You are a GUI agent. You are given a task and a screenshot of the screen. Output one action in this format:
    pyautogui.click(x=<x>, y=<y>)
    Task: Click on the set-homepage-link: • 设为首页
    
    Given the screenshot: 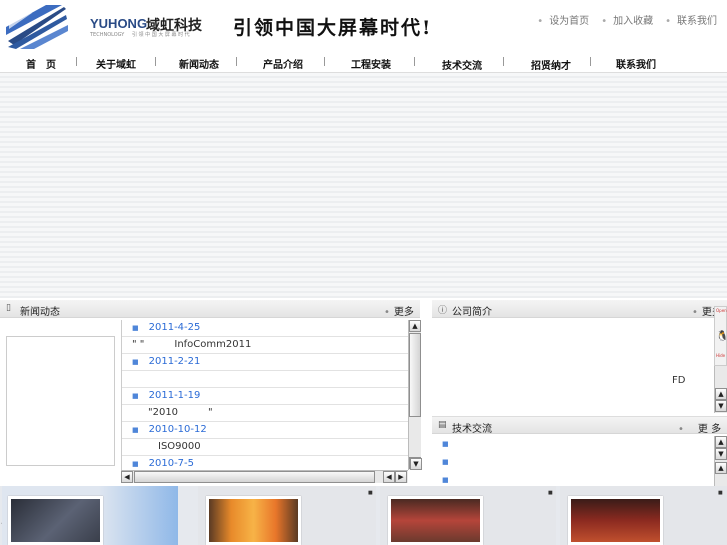 What is the action you would take?
    pyautogui.click(x=563, y=19)
    